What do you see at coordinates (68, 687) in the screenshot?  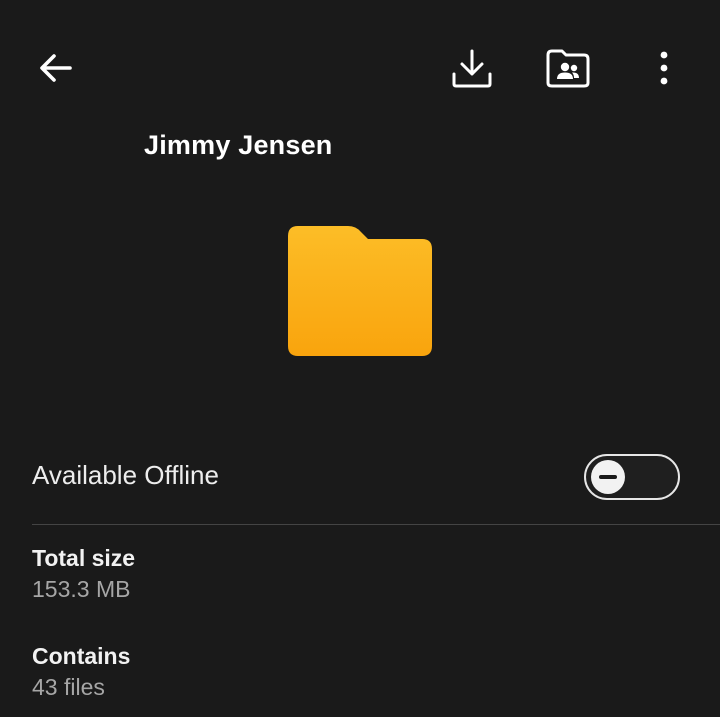 I see `contains-value: 43 files` at bounding box center [68, 687].